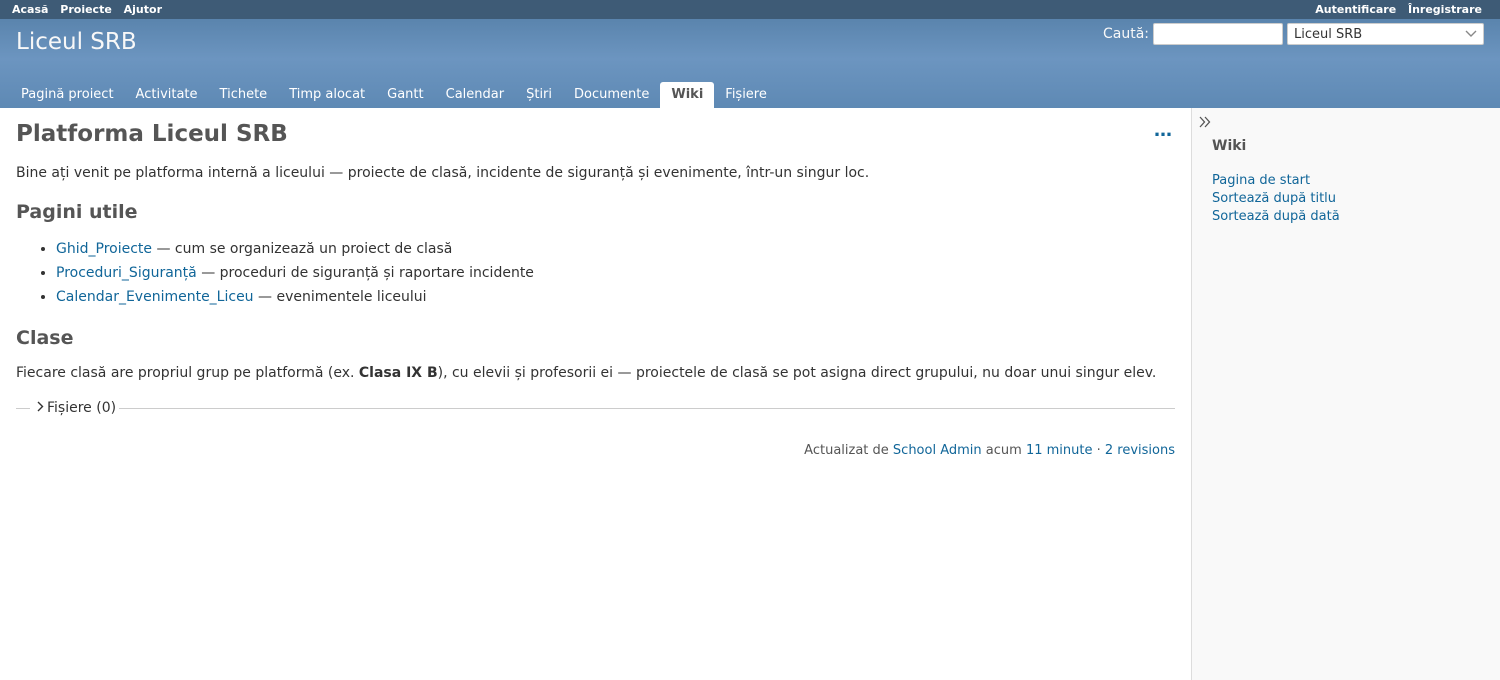 This screenshot has height=680, width=1500. Describe the element at coordinates (1003, 450) in the screenshot. I see `updated-mid: acum` at that location.